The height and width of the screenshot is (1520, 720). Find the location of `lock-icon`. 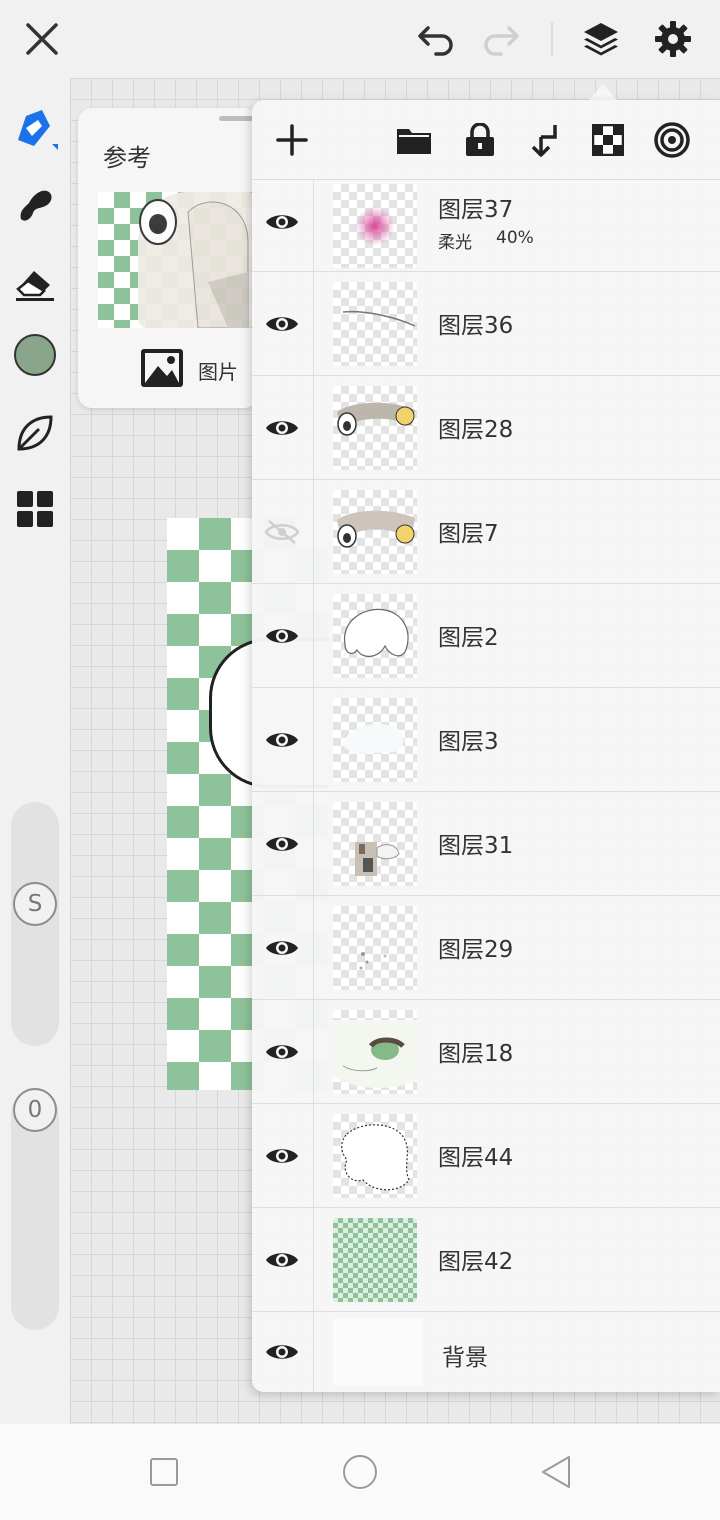

lock-icon is located at coordinates (480, 140).